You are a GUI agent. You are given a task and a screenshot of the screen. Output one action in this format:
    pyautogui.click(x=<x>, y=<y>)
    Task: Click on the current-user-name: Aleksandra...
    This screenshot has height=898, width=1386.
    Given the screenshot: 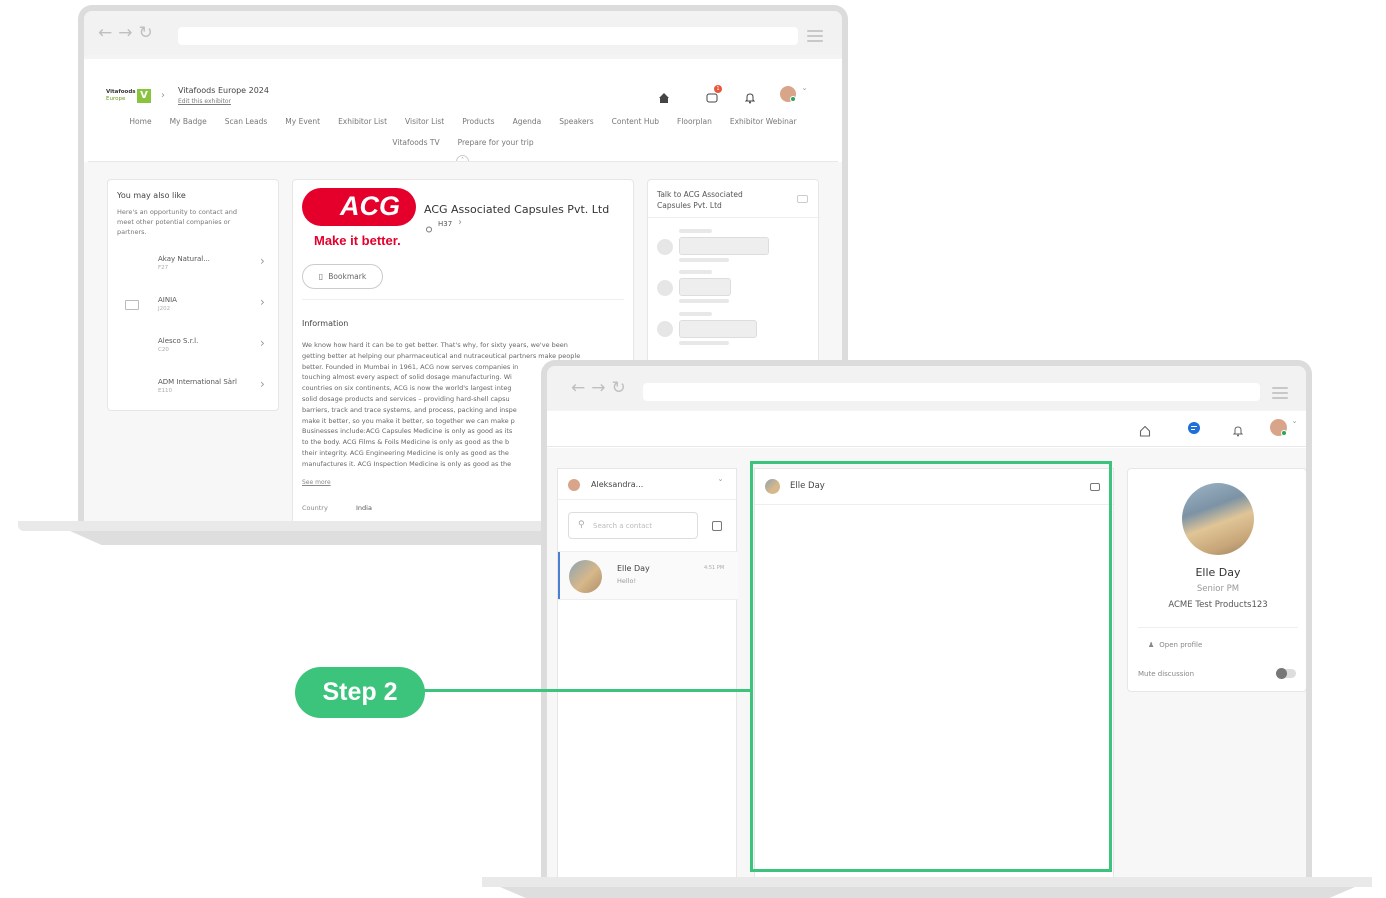 What is the action you would take?
    pyautogui.click(x=617, y=484)
    